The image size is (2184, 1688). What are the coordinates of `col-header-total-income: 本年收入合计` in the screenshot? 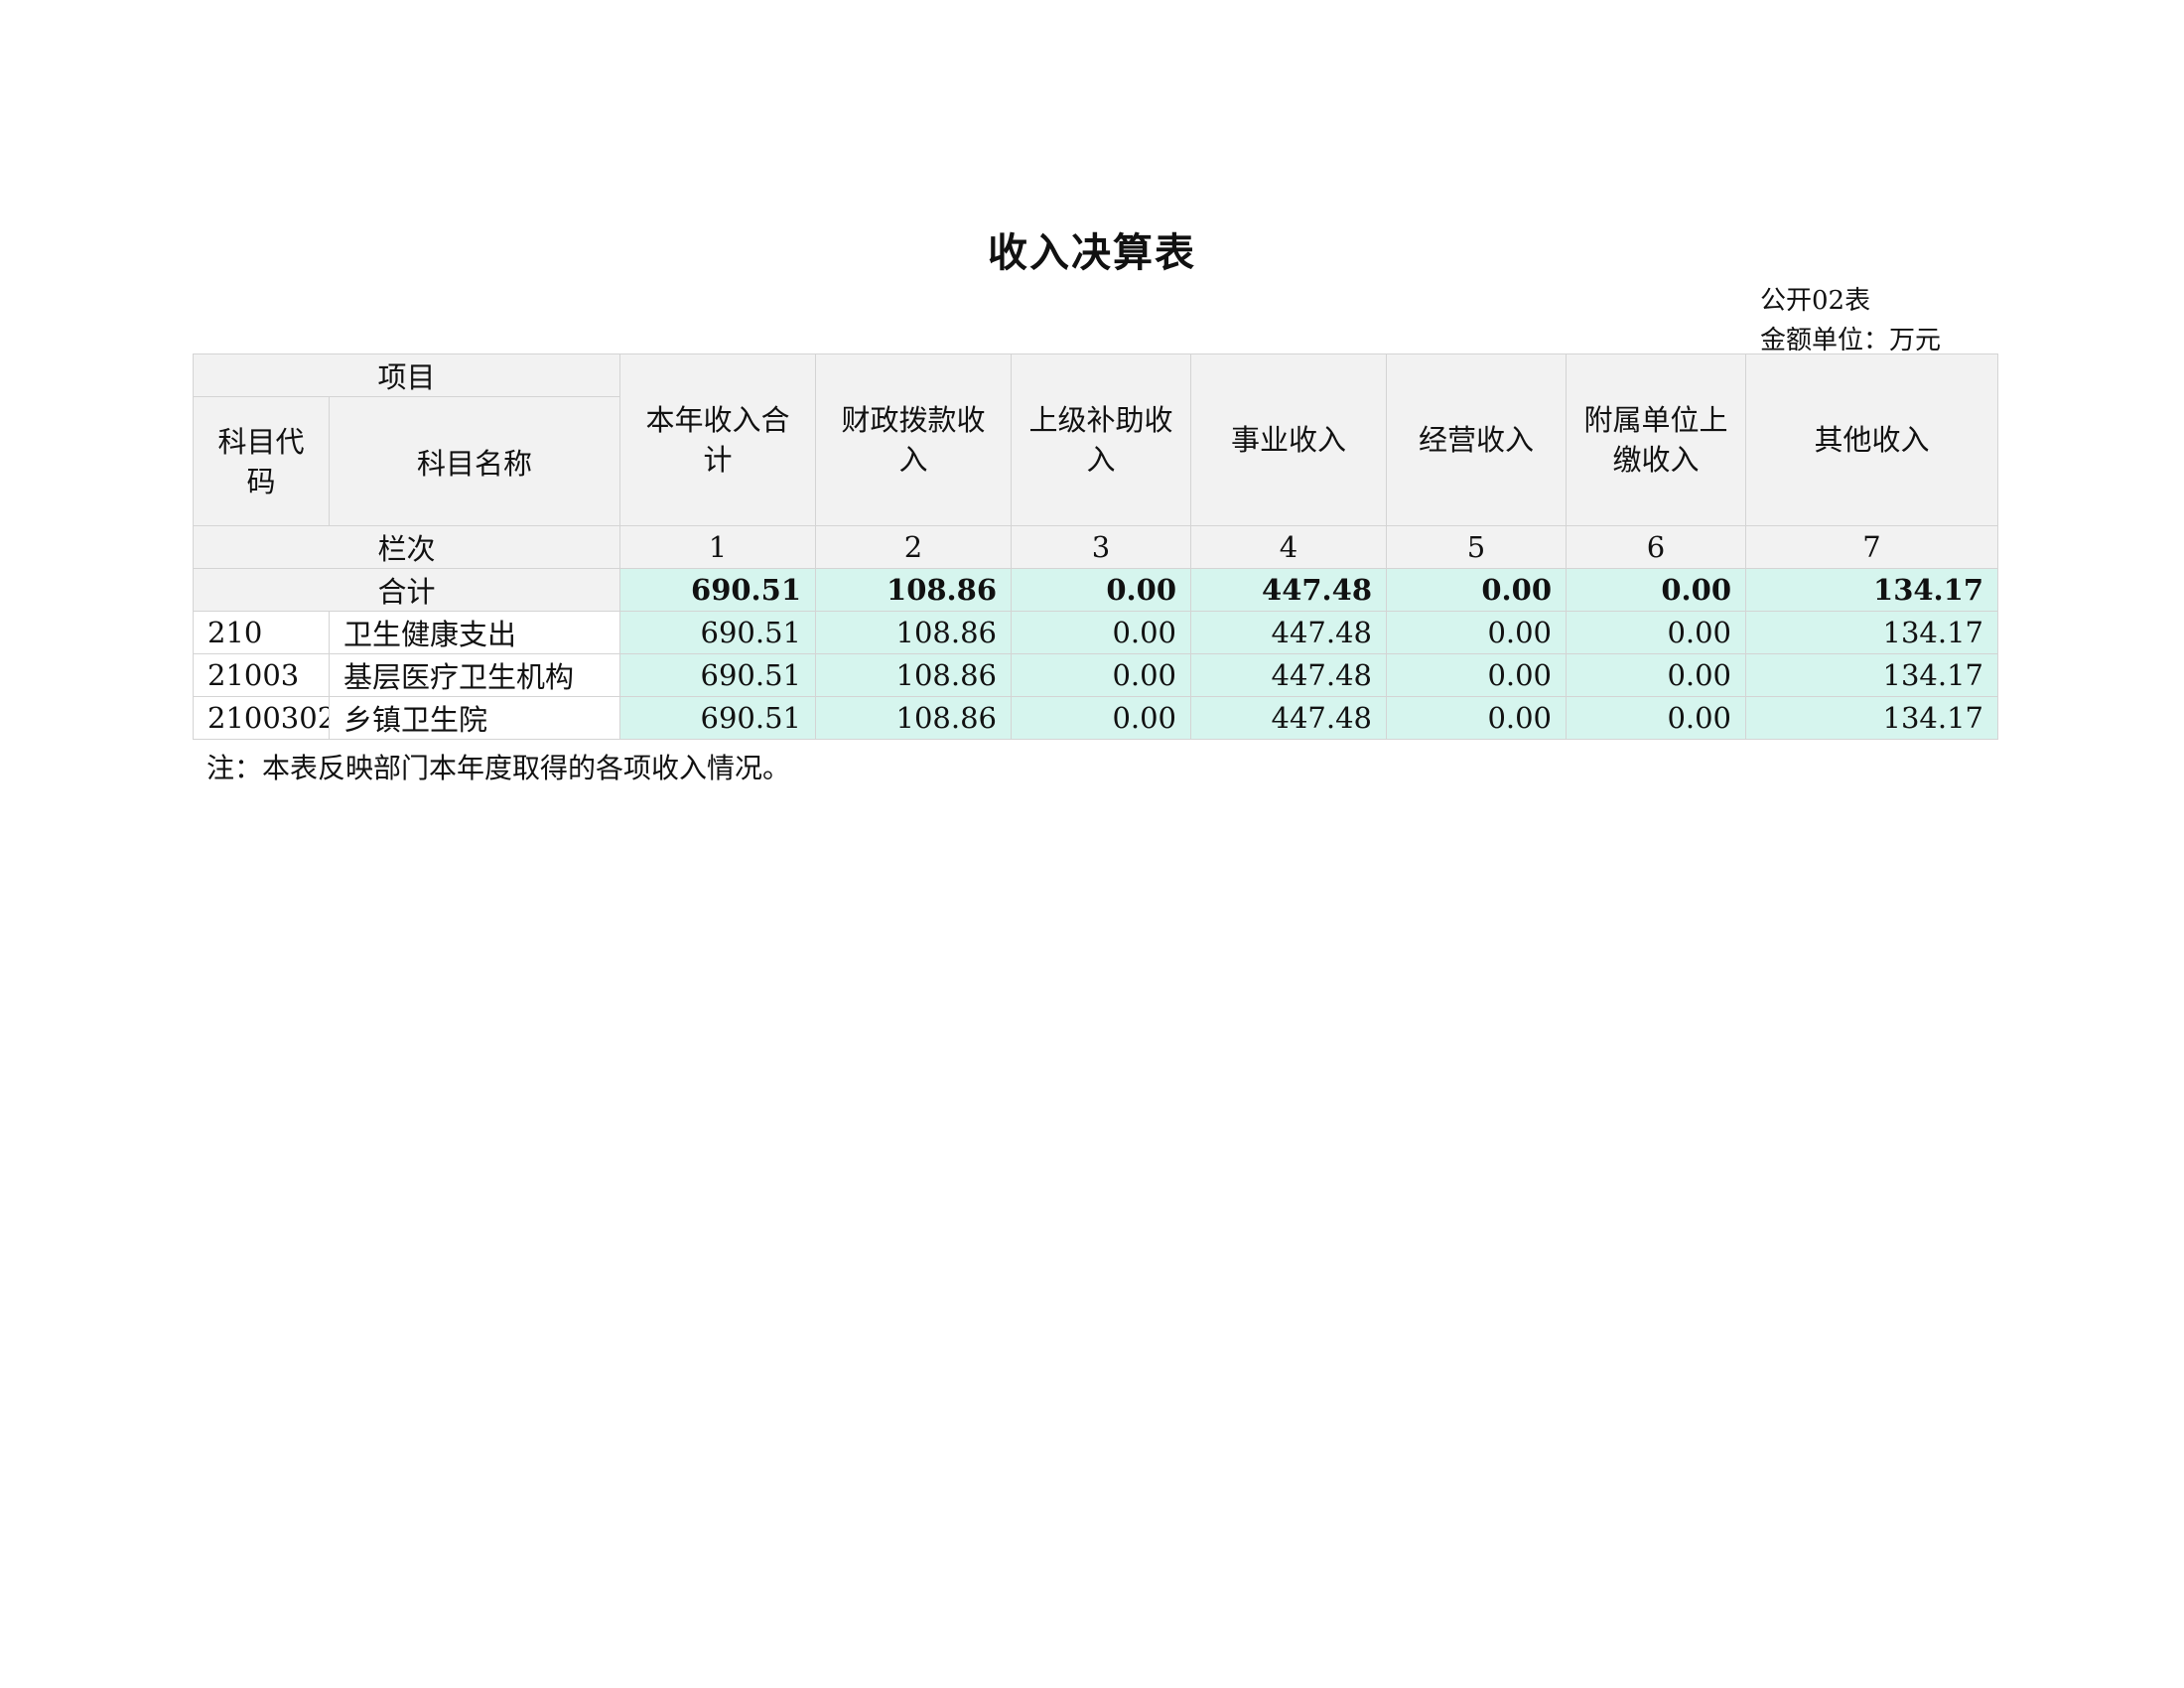 It's located at (718, 439).